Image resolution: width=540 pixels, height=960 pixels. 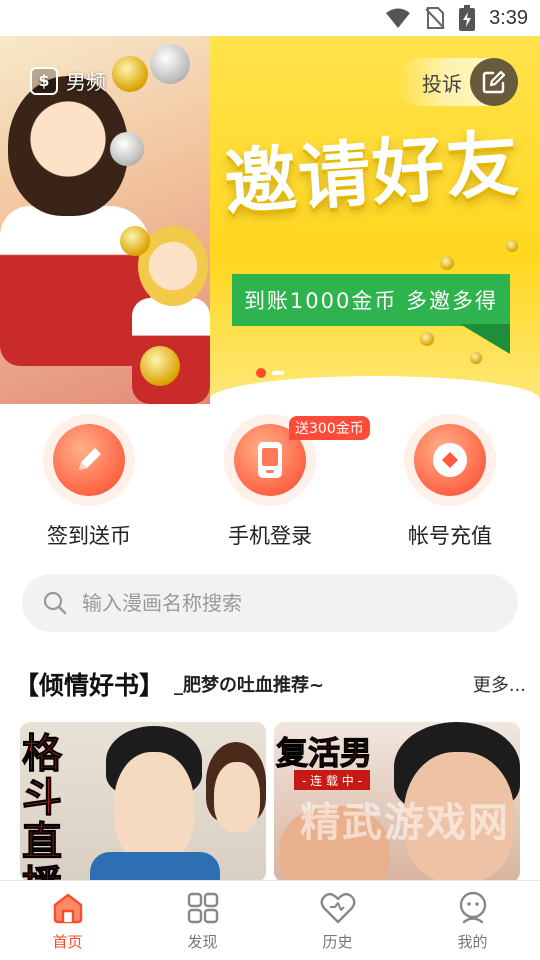 What do you see at coordinates (329, 428) in the screenshot?
I see `promo-badge: 送300金币` at bounding box center [329, 428].